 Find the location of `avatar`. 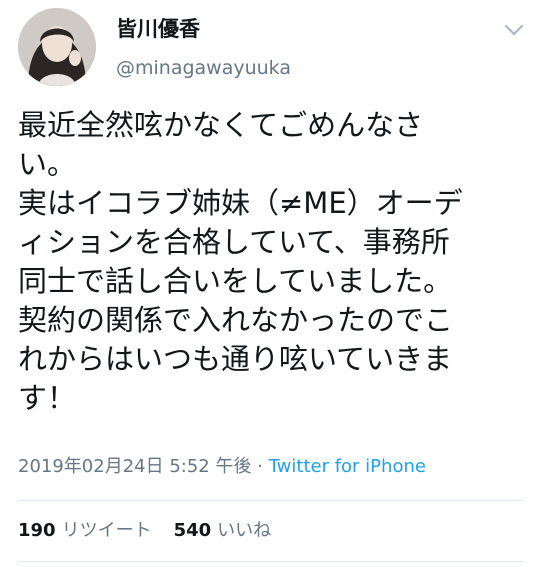

avatar is located at coordinates (57, 47).